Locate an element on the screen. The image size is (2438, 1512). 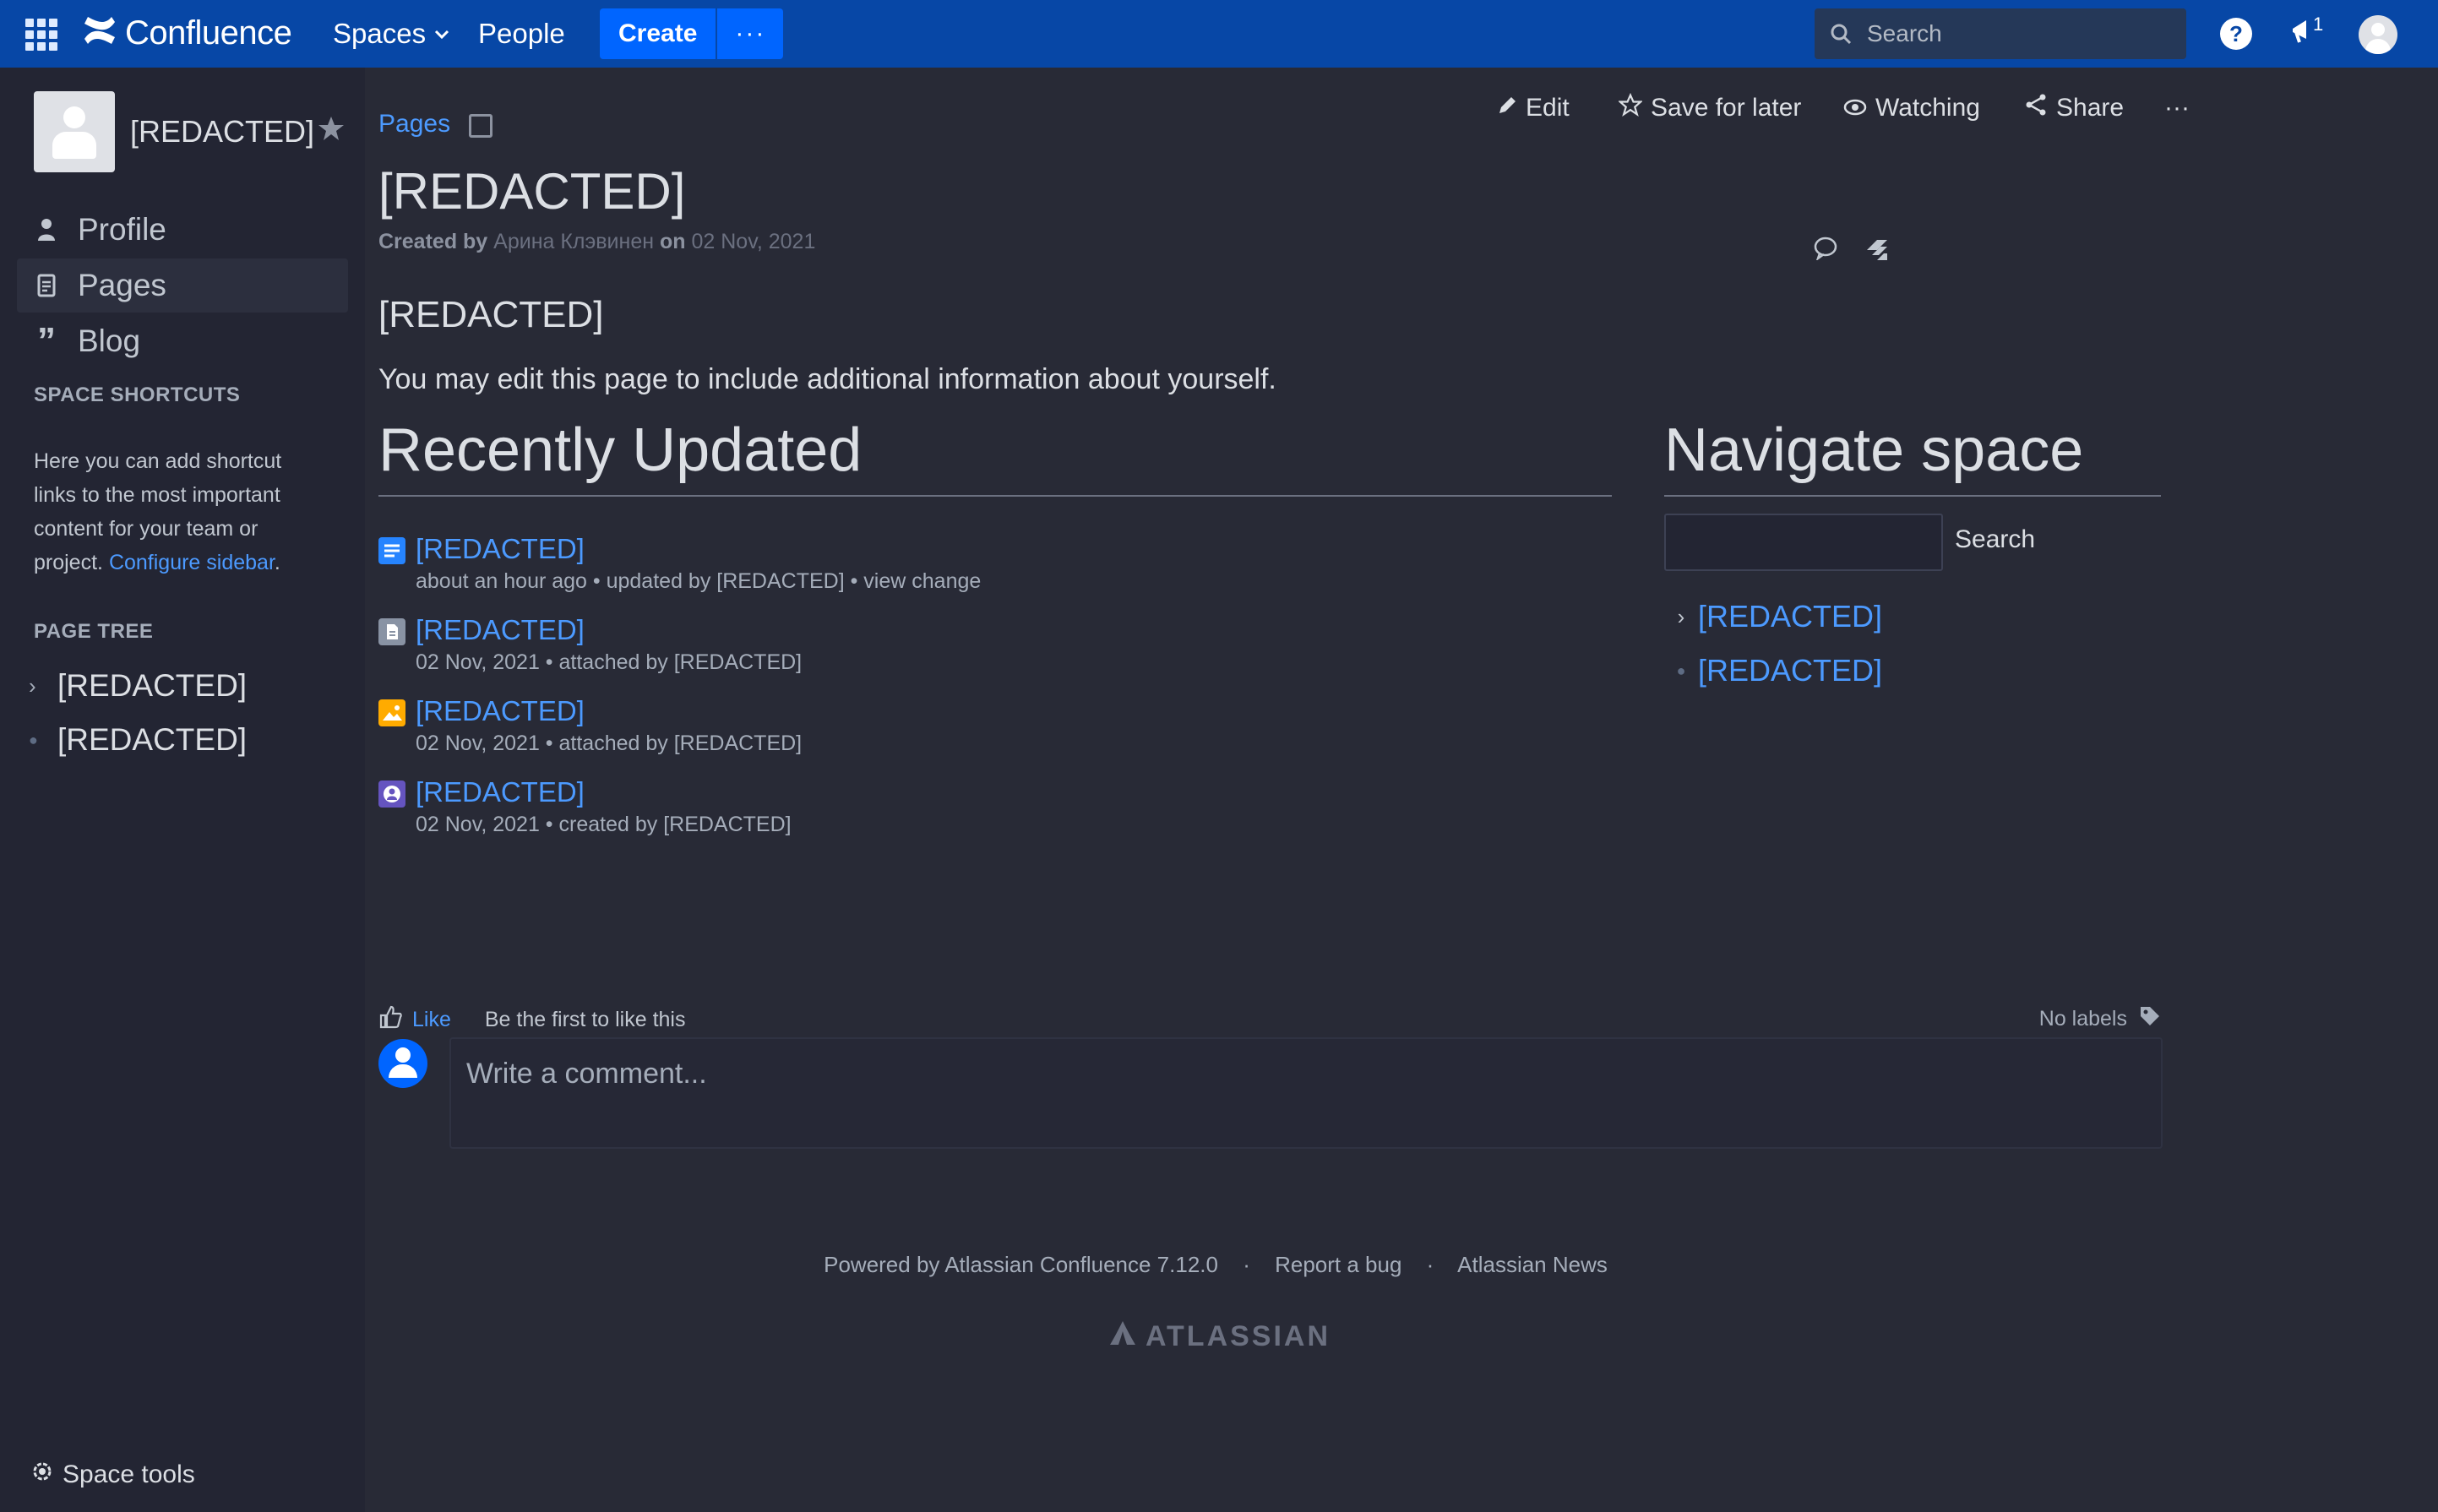
navigate-tree: › [REDACTED] ● [REDACTED] is located at coordinates (1773, 644).